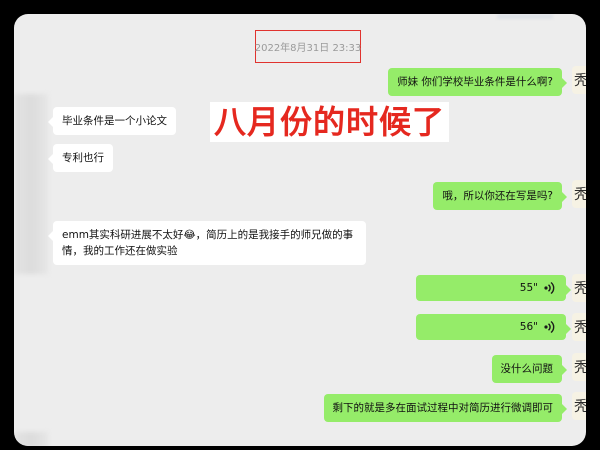 This screenshot has width=600, height=450. I want to click on message-bubble-in: 专利也行, so click(80, 158).